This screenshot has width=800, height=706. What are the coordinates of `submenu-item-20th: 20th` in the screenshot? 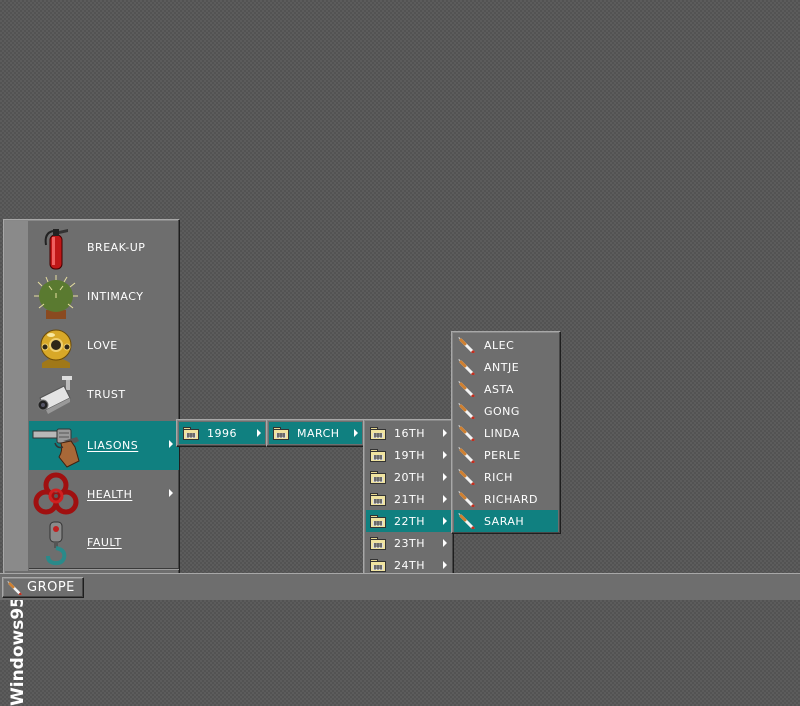 It's located at (408, 477).